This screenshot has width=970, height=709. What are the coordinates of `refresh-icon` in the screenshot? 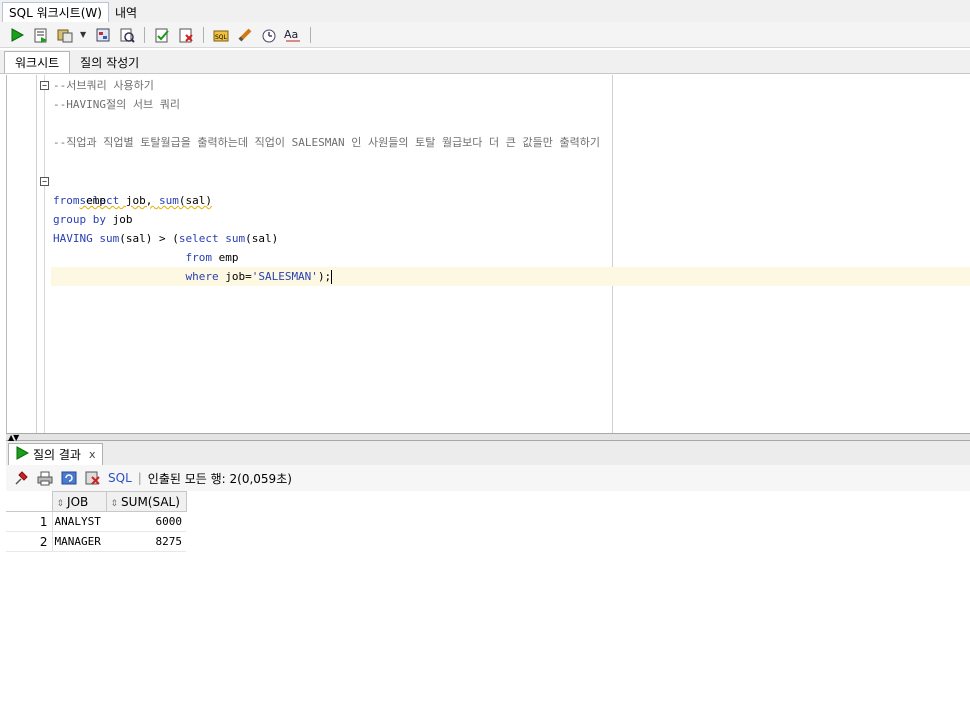 It's located at (69, 478).